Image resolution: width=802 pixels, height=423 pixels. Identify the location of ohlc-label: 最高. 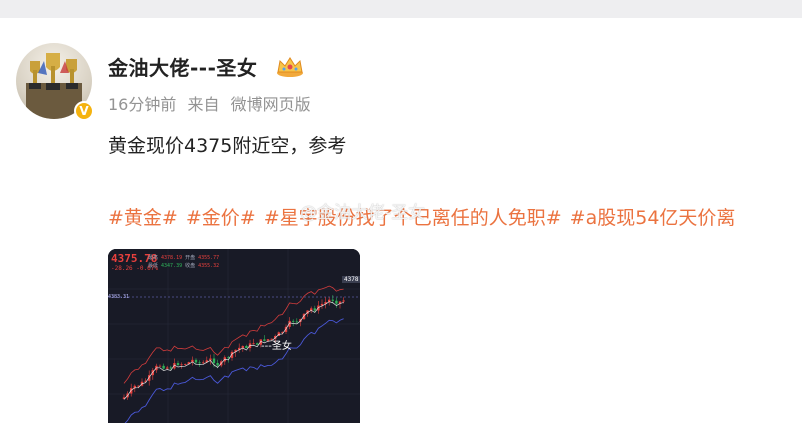
(153, 258).